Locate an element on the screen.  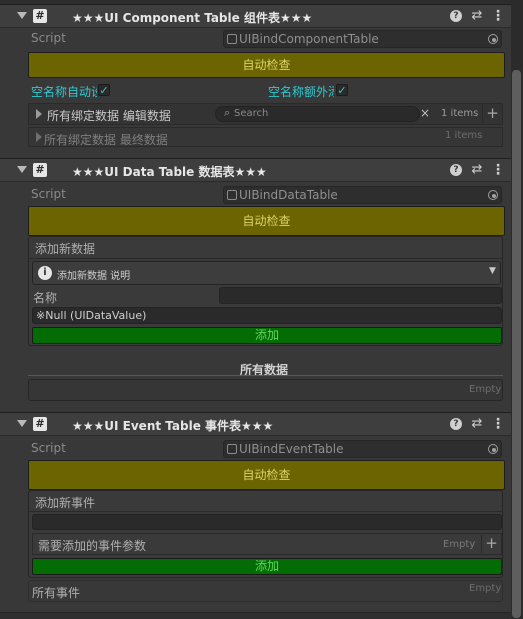
final-data-label: 所有绑定数据 最终数据 is located at coordinates (106, 140).